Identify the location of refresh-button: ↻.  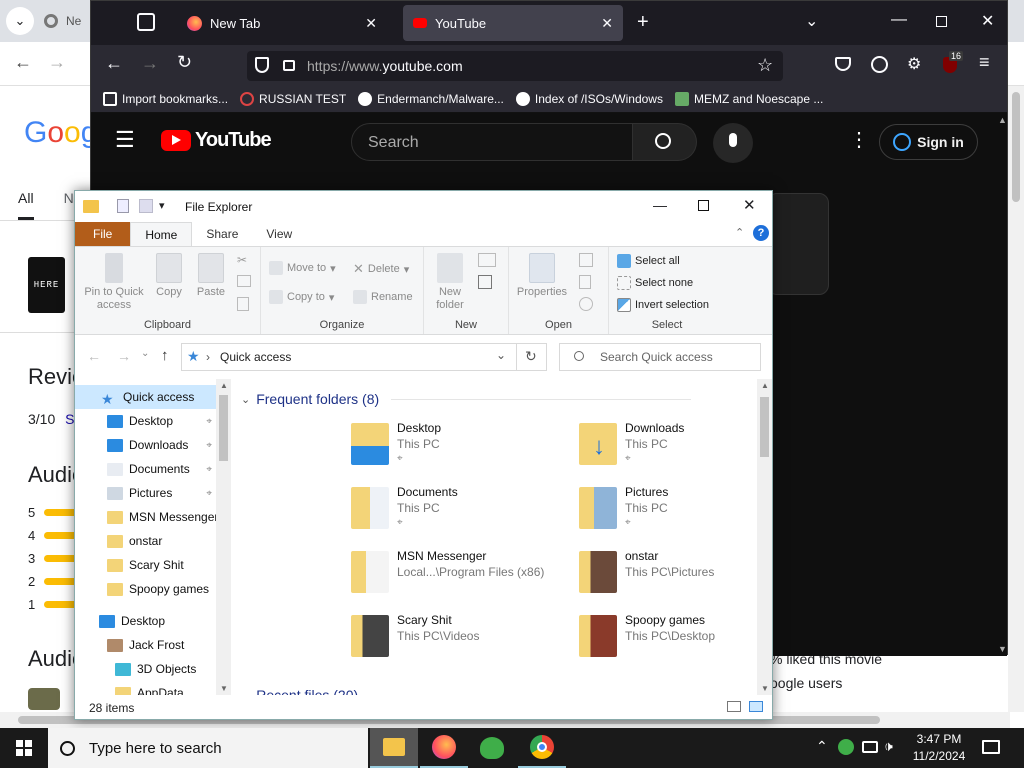
(532, 357).